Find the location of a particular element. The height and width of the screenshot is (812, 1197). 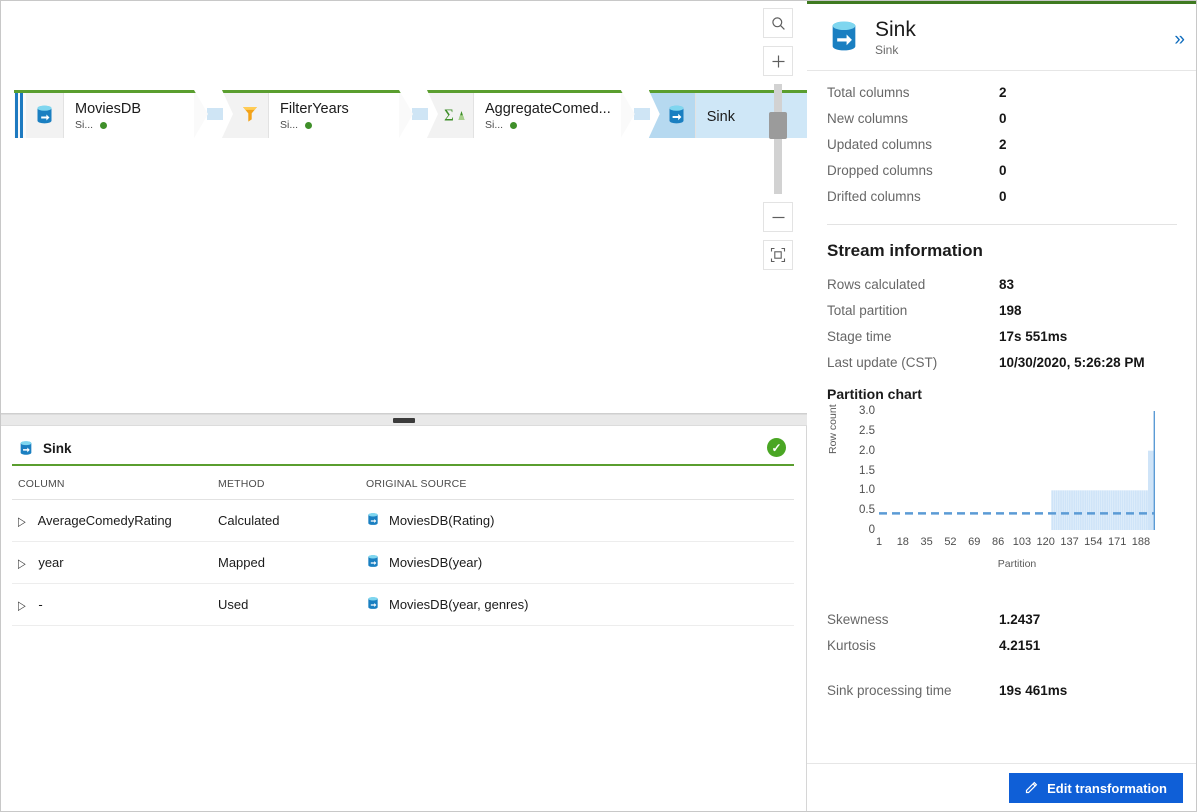

chart-x-tick-label: 69 is located at coordinates (974, 542).